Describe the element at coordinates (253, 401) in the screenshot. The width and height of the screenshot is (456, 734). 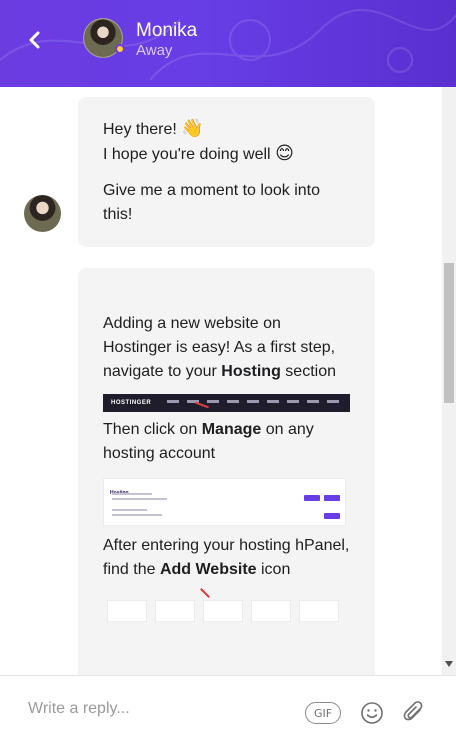
I see `screenshot-menu` at that location.